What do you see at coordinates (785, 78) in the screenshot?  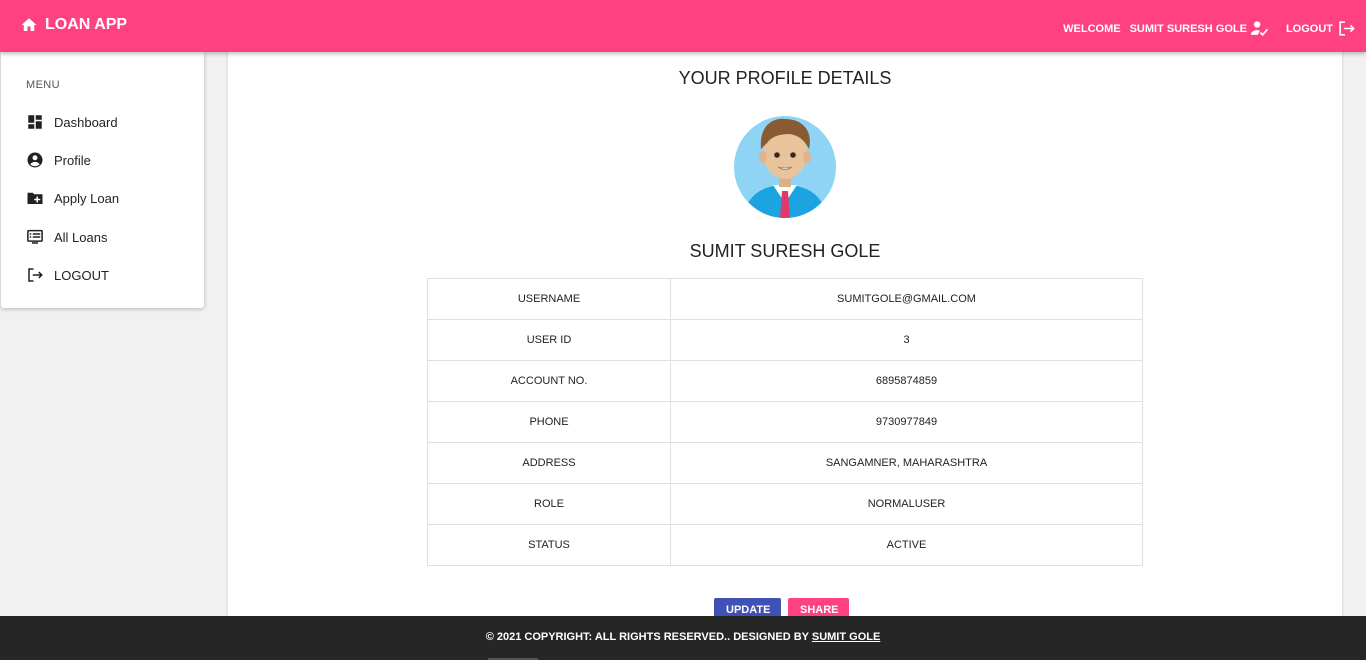 I see `page-title: YOUR PROFILE DETAILS` at bounding box center [785, 78].